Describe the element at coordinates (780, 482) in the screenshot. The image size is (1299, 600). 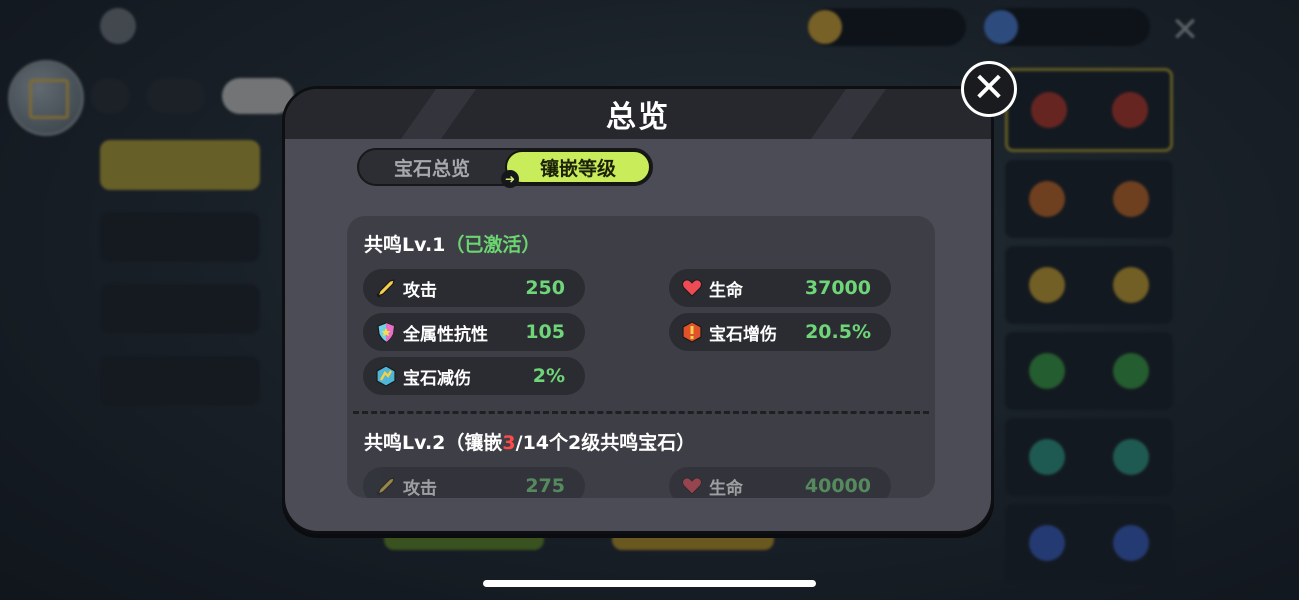
I see `stat-health: 生命 40000` at that location.